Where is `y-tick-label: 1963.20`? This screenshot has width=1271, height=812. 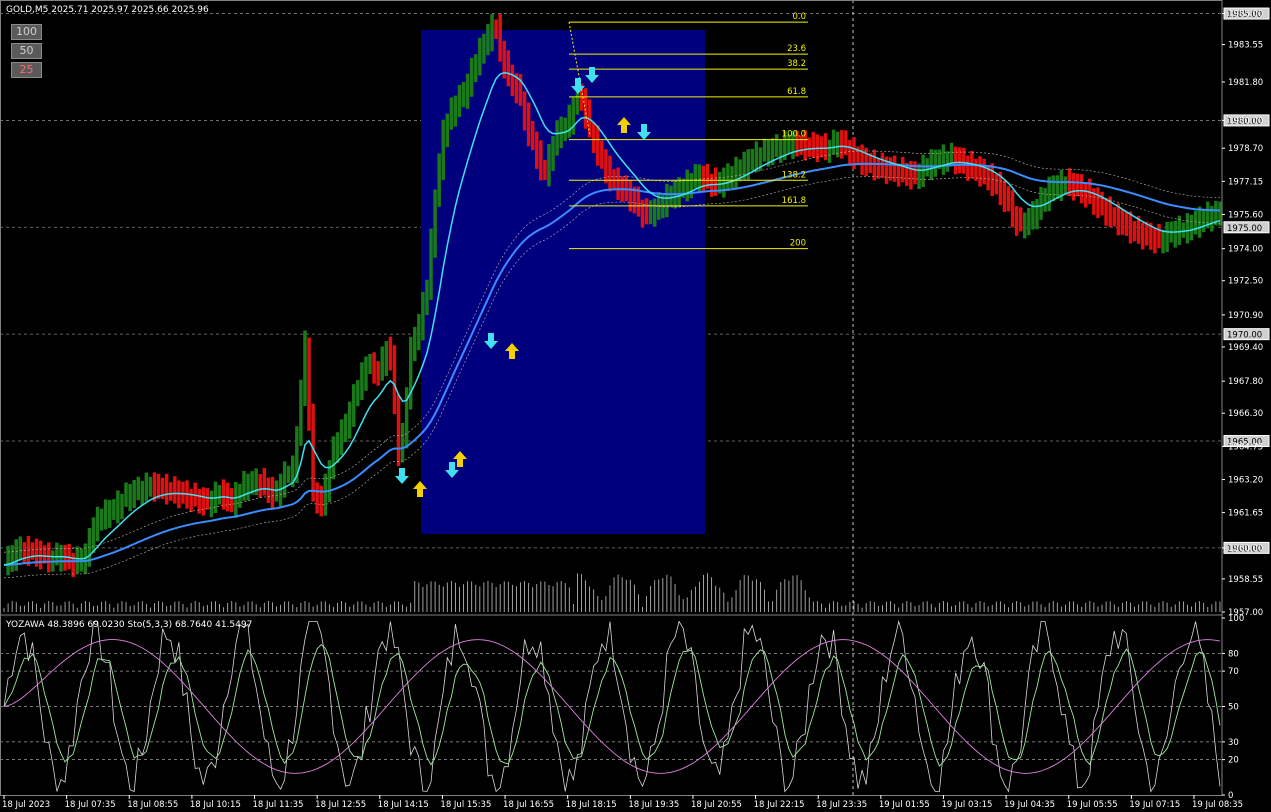
y-tick-label: 1963.20 is located at coordinates (1245, 480).